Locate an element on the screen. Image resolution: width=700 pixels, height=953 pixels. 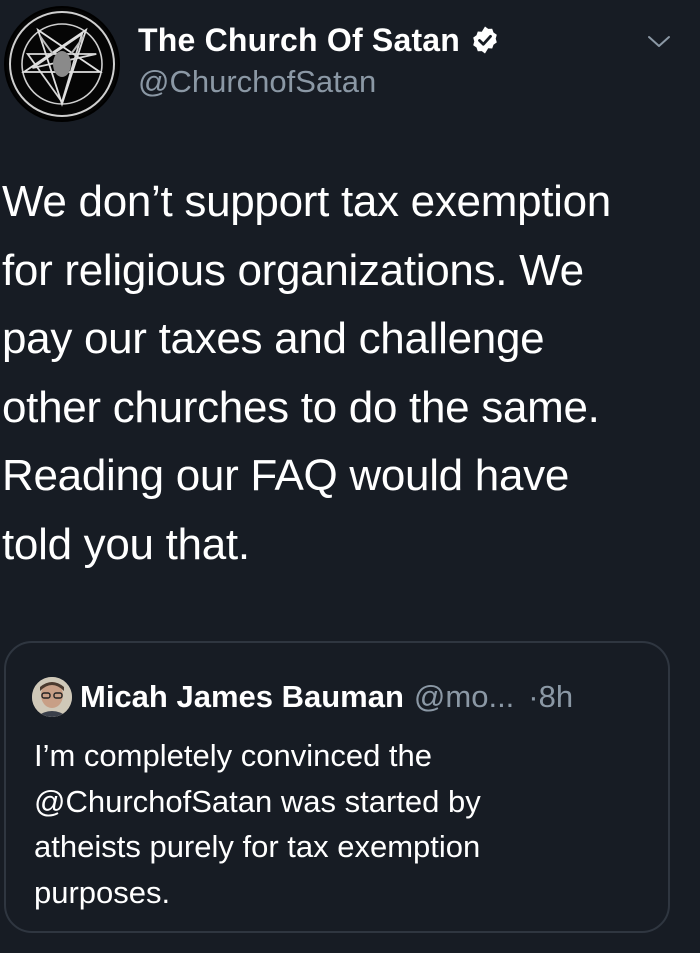
quoted-text-line: @ChurchofSatan was started by is located at coordinates (257, 801).